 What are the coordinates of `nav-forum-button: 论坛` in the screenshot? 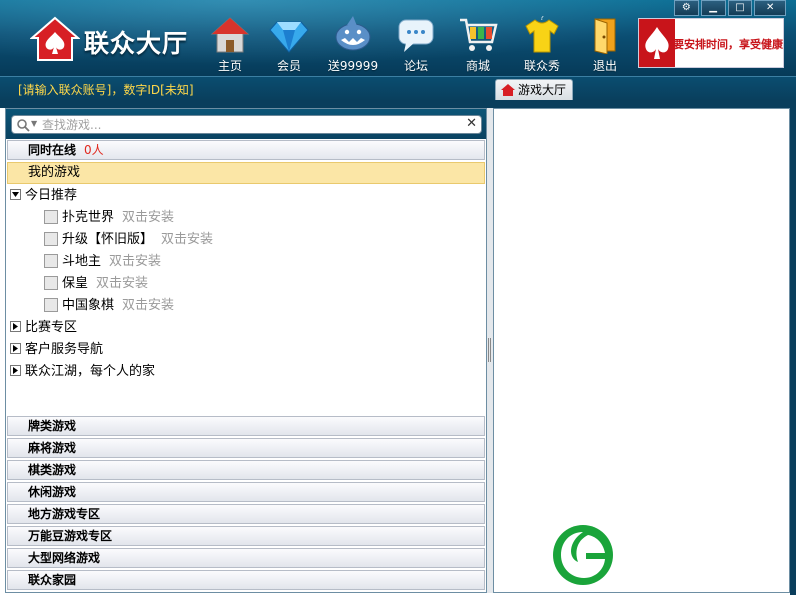 It's located at (416, 45).